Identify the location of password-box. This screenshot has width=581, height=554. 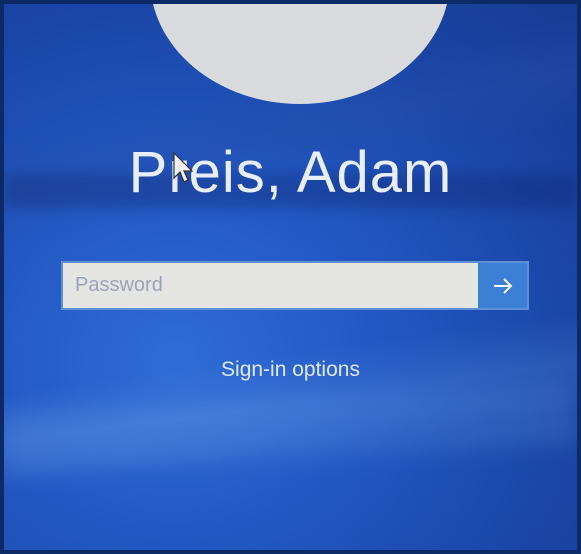
(295, 285).